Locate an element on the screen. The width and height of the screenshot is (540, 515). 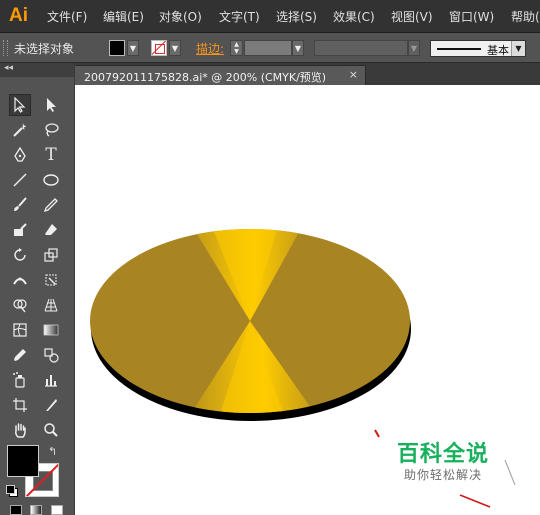
shape-builder-tool is located at coordinates (20, 305).